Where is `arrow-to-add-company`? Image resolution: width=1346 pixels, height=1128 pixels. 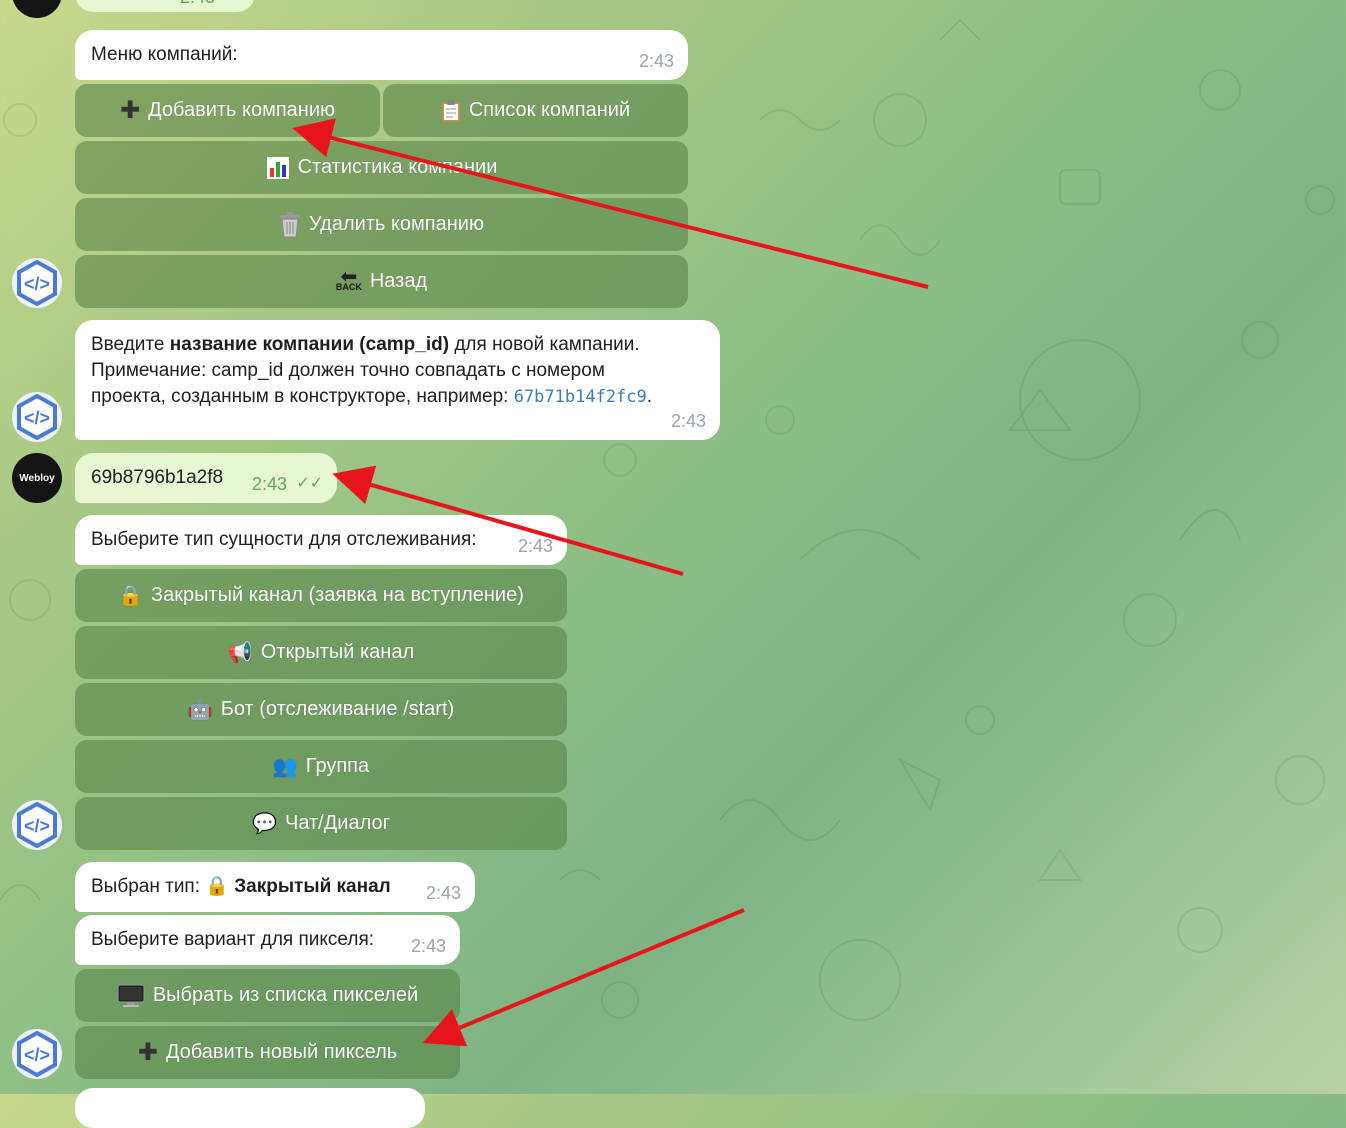 arrow-to-add-company is located at coordinates (610, 203).